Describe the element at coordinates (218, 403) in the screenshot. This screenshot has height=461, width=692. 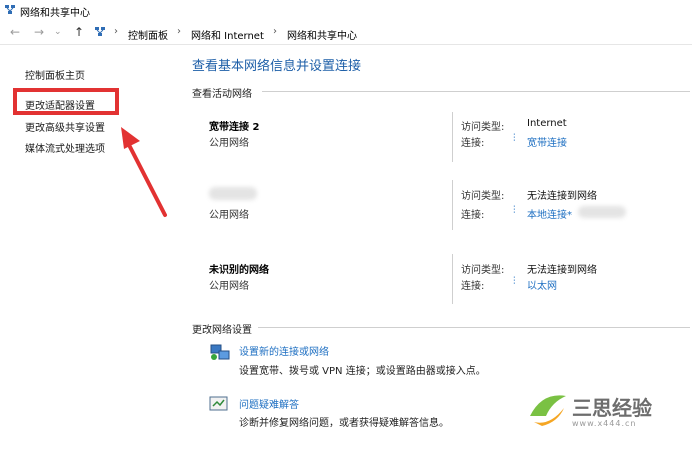
I see `troubleshoot-icon` at that location.